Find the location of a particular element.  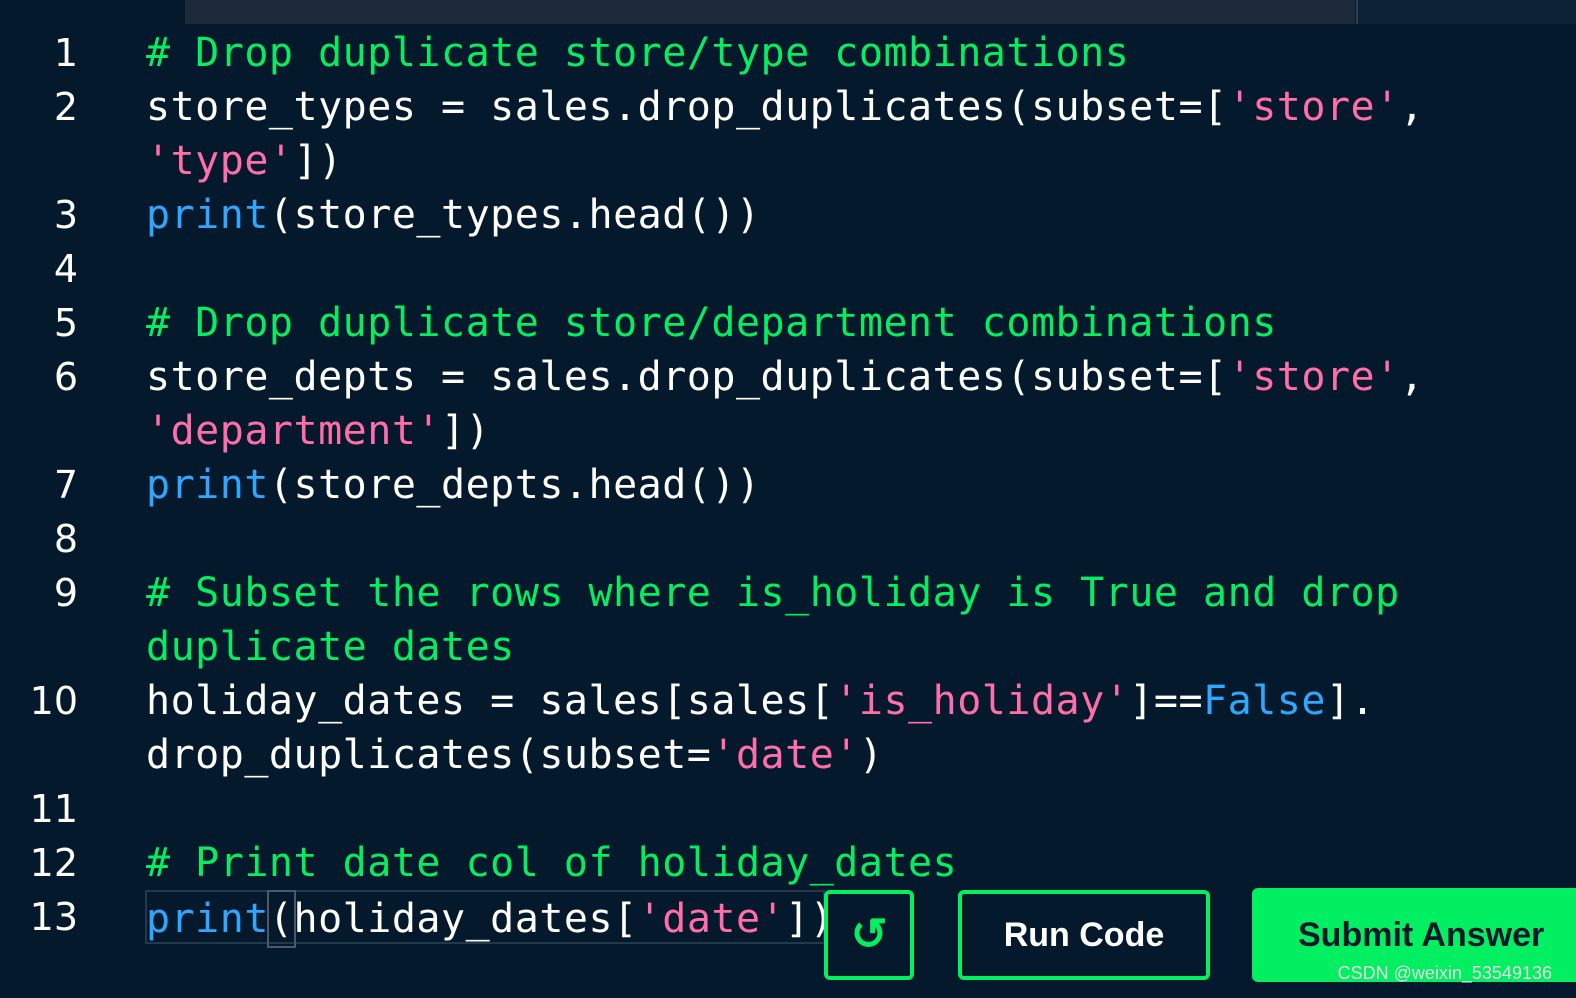

code-line-wrap: 'department']) is located at coordinates (788, 431).